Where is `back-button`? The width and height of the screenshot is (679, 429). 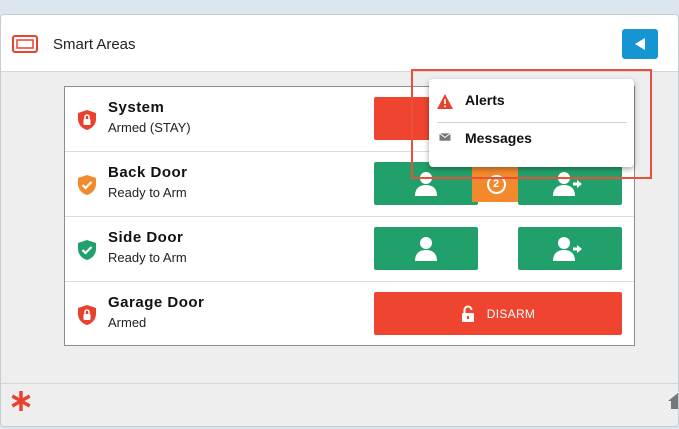
back-button is located at coordinates (640, 44).